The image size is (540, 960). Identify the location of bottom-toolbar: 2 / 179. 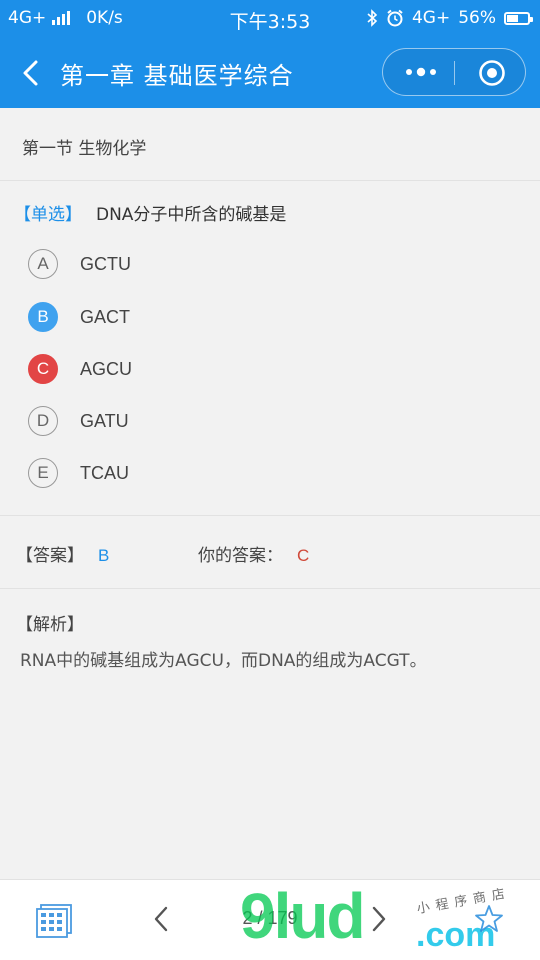
(270, 919).